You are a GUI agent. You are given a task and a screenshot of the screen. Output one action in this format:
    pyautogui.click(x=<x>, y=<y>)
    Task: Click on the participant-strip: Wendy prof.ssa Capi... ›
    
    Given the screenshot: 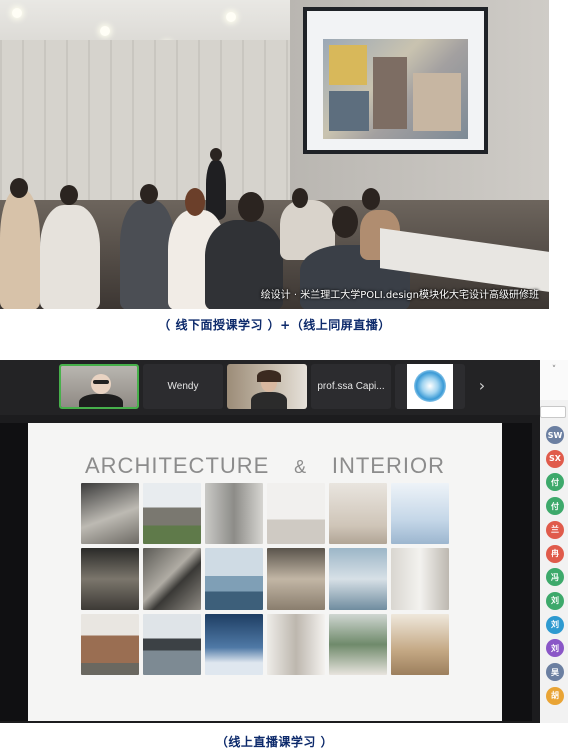 What is the action you would take?
    pyautogui.click(x=274, y=387)
    